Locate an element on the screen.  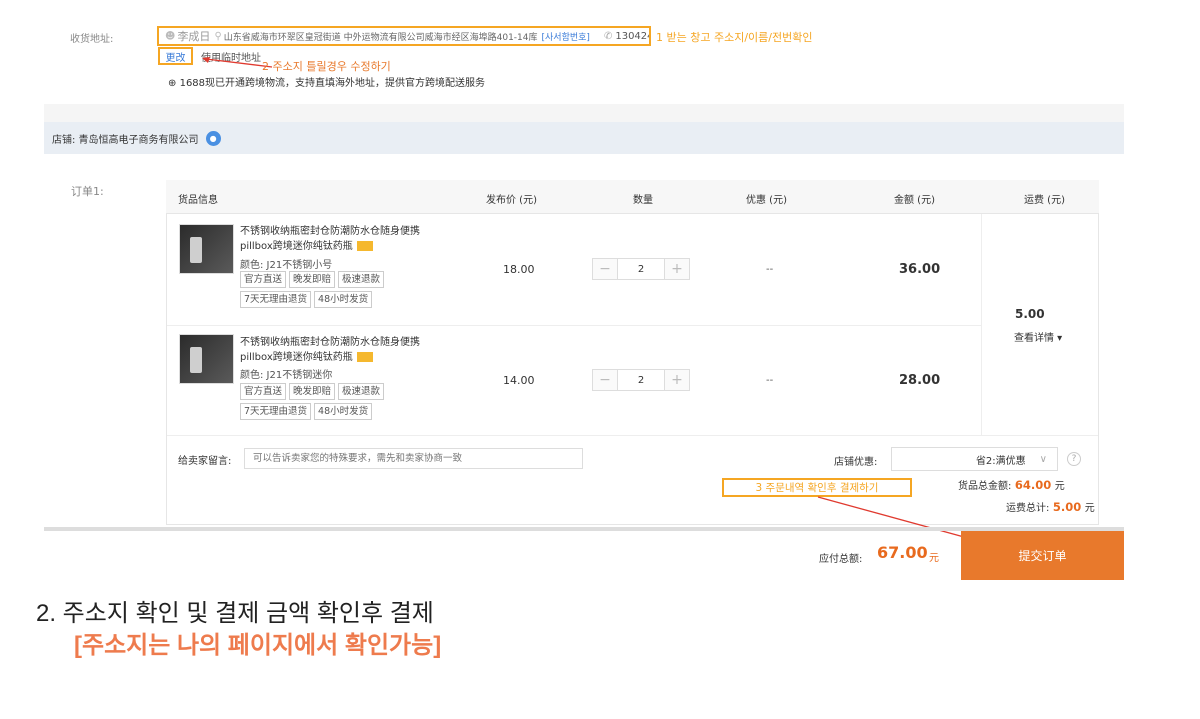
store-discount-label: 店铺优惠: is located at coordinates (856, 462).